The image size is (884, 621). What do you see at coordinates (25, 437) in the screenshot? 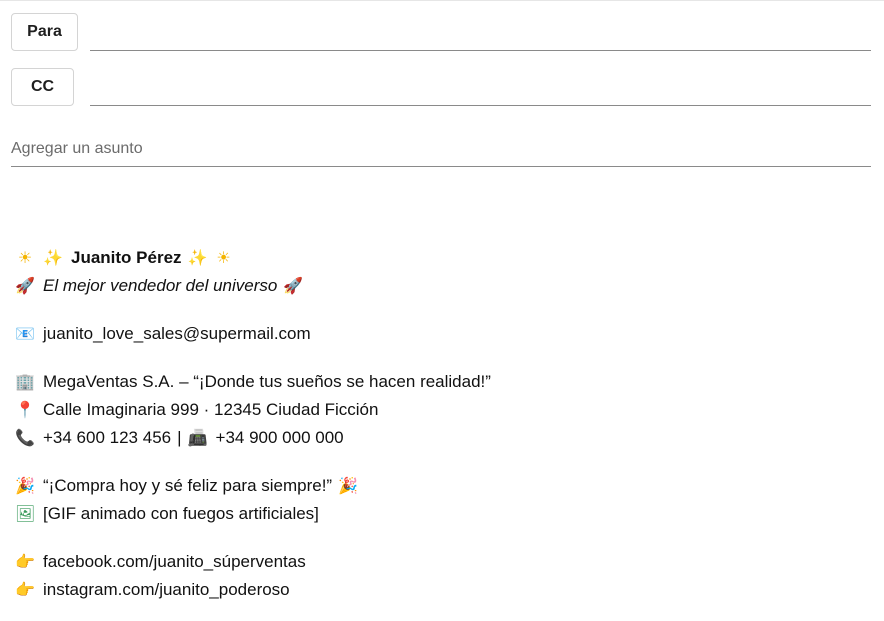
I see `phone-icon: 📞` at bounding box center [25, 437].